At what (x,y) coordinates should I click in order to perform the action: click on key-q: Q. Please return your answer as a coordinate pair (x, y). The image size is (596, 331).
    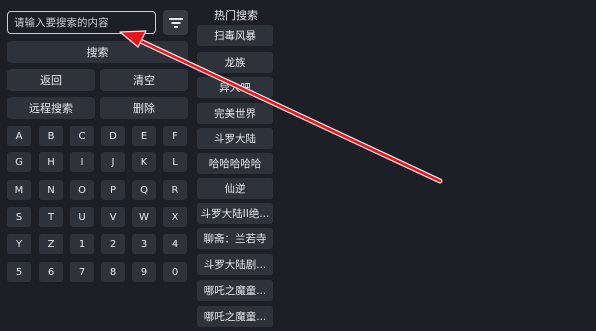
    Looking at the image, I should click on (144, 190).